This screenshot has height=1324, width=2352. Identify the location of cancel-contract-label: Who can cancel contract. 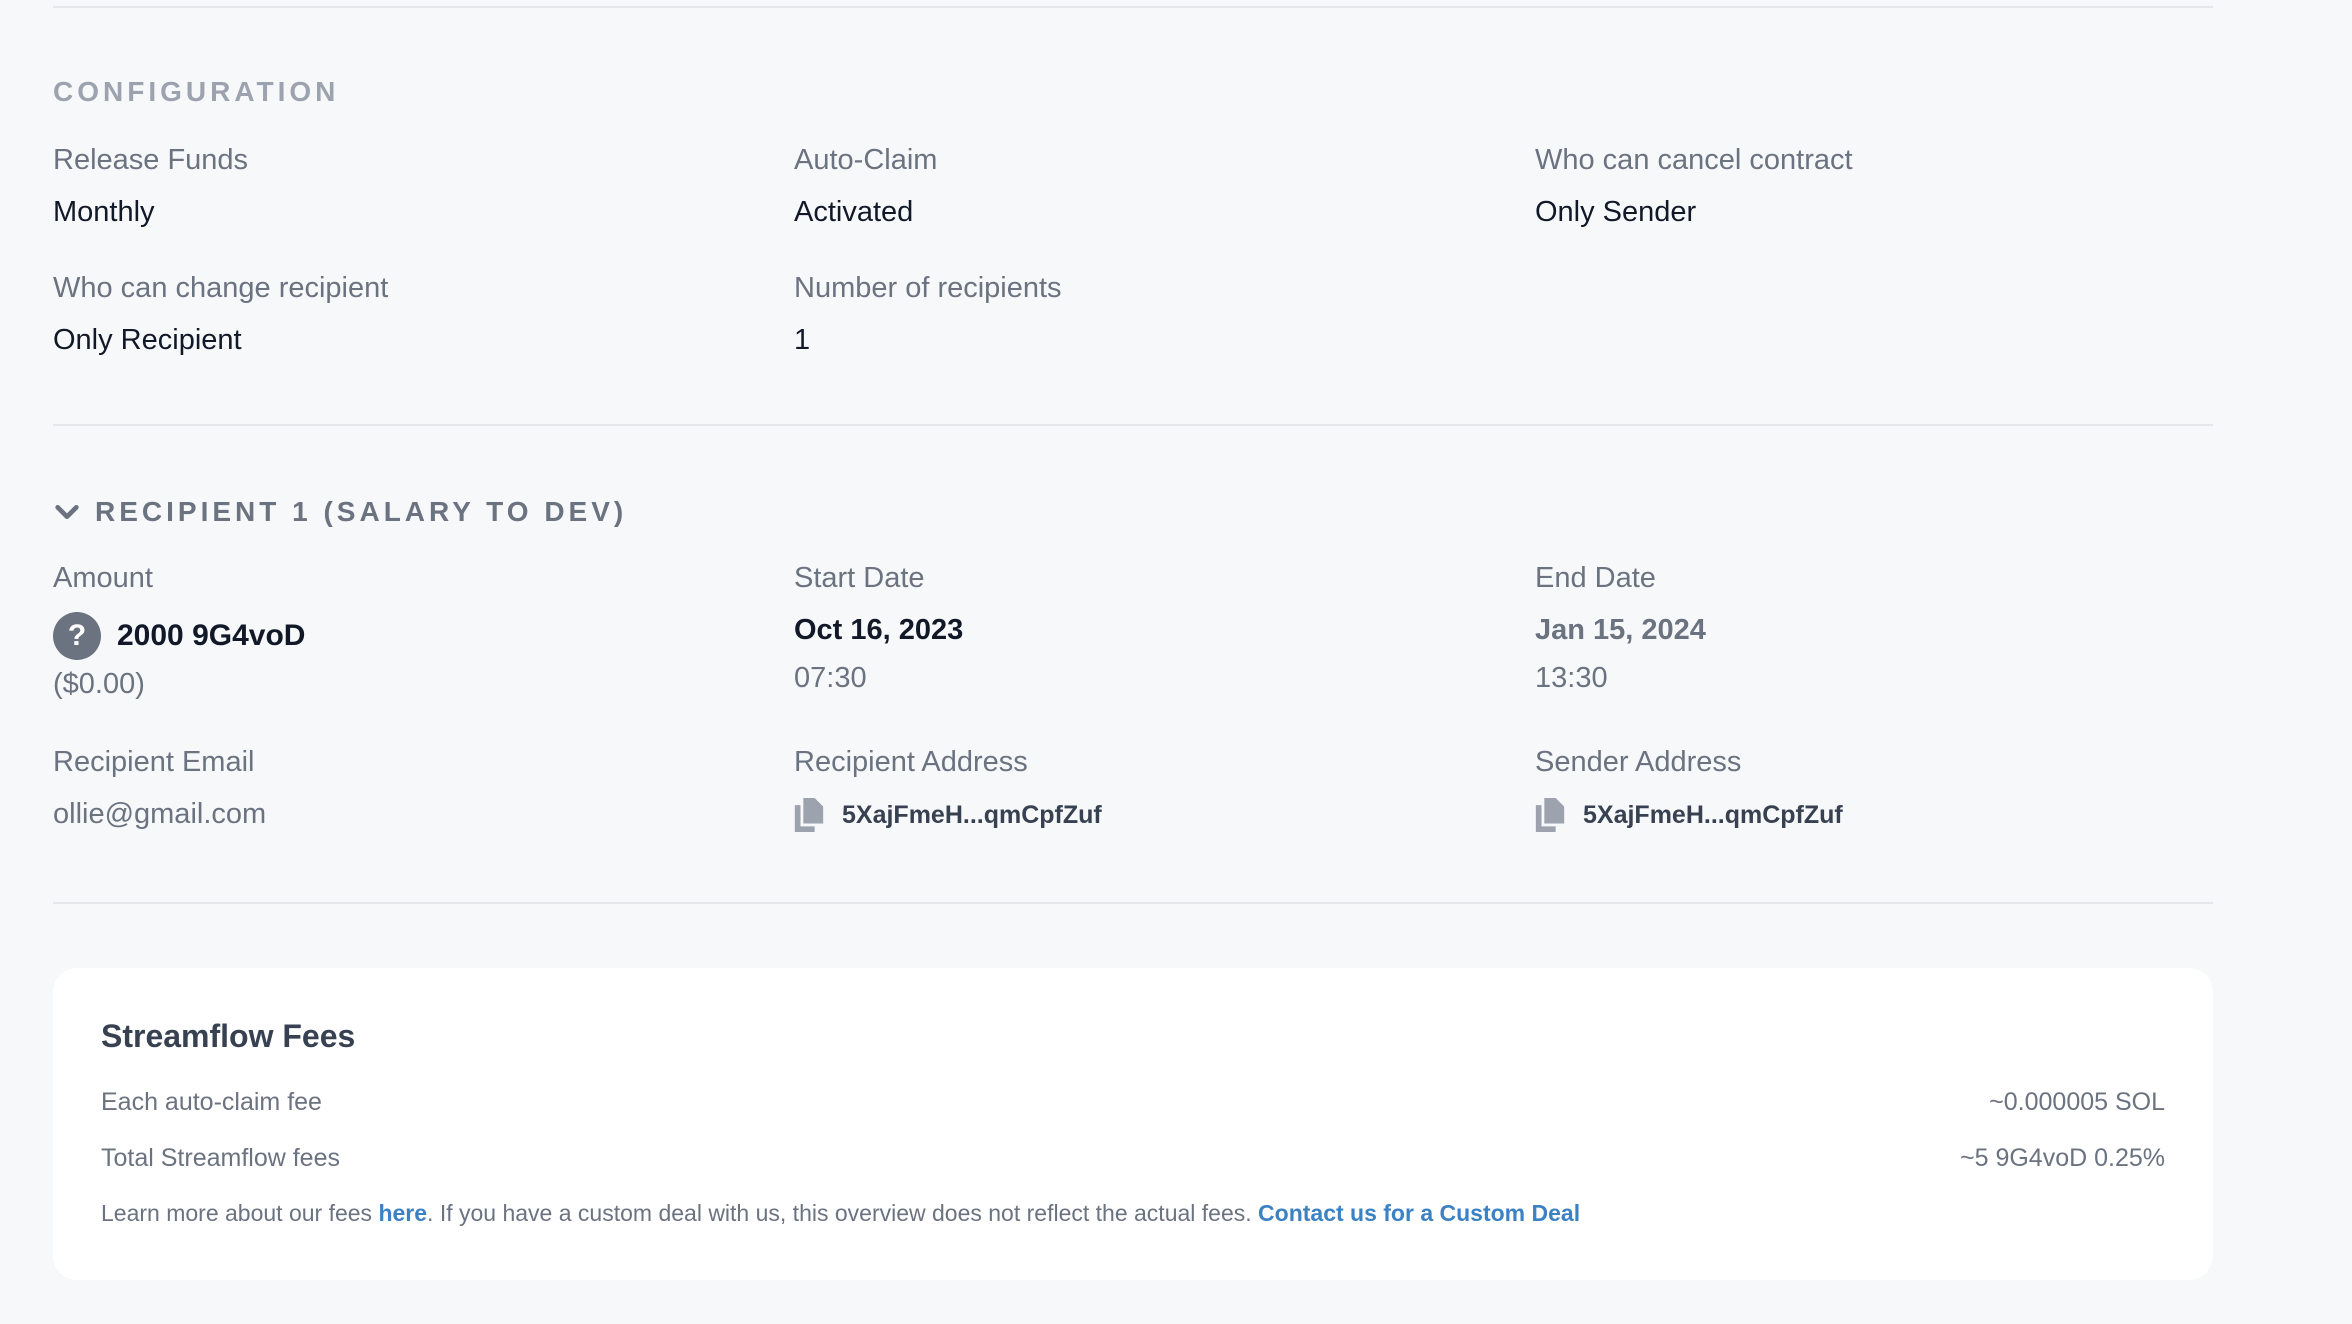
(1694, 160).